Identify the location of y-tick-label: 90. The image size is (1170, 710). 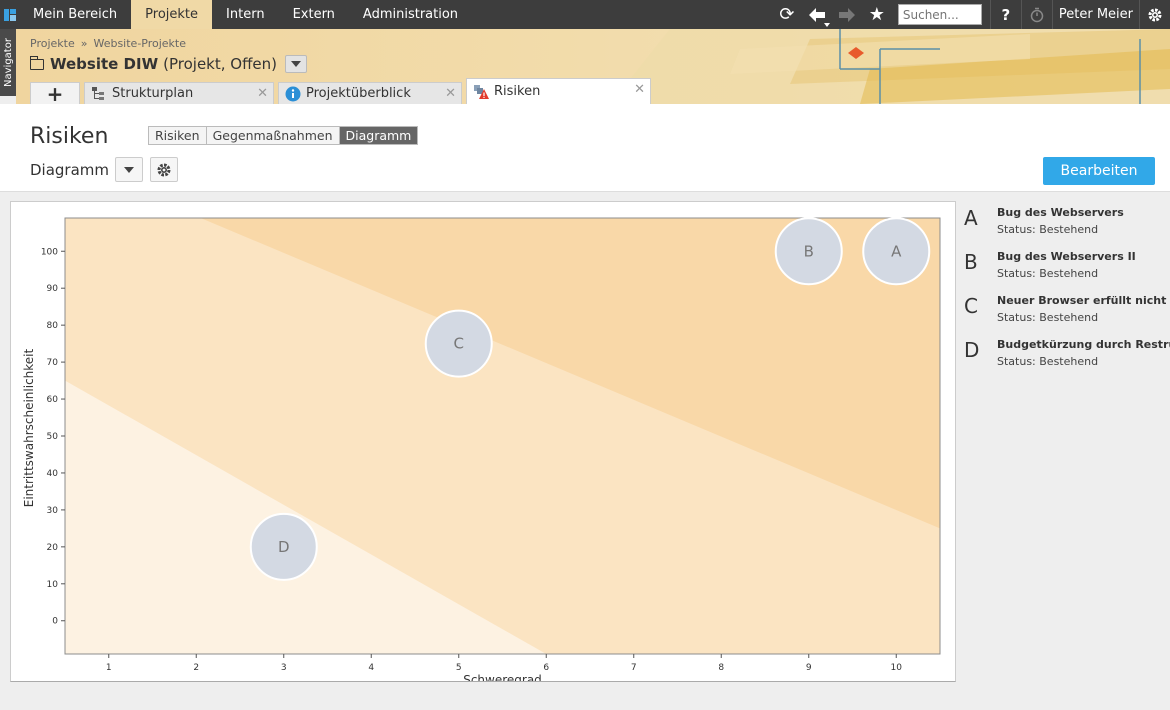
(53, 289).